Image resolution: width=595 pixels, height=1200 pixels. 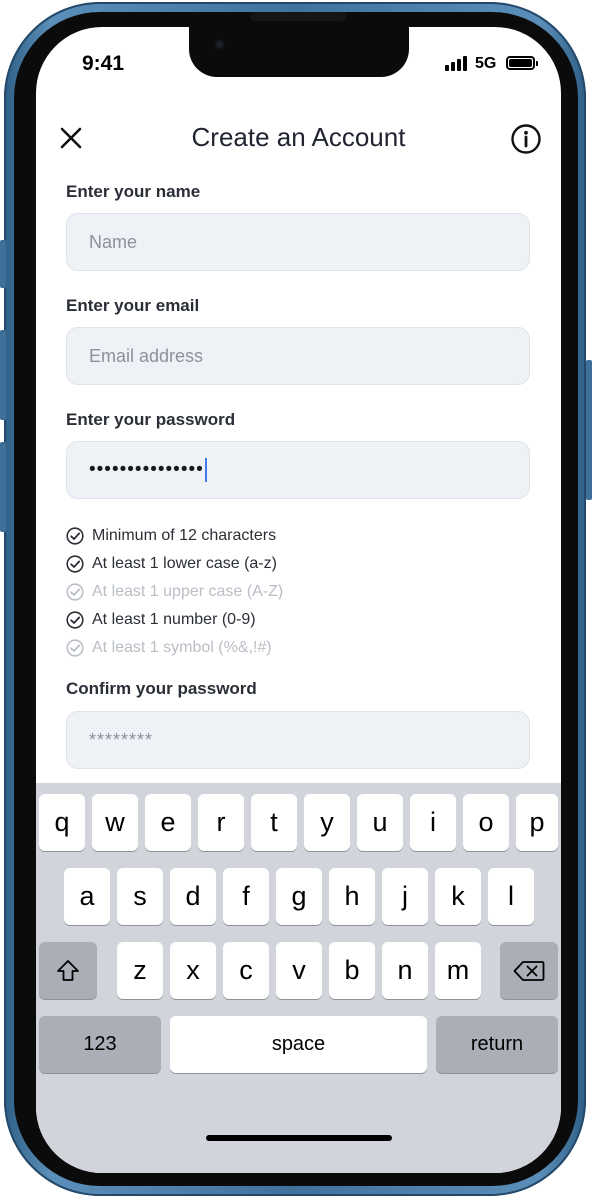 I want to click on key-u: u, so click(x=380, y=822).